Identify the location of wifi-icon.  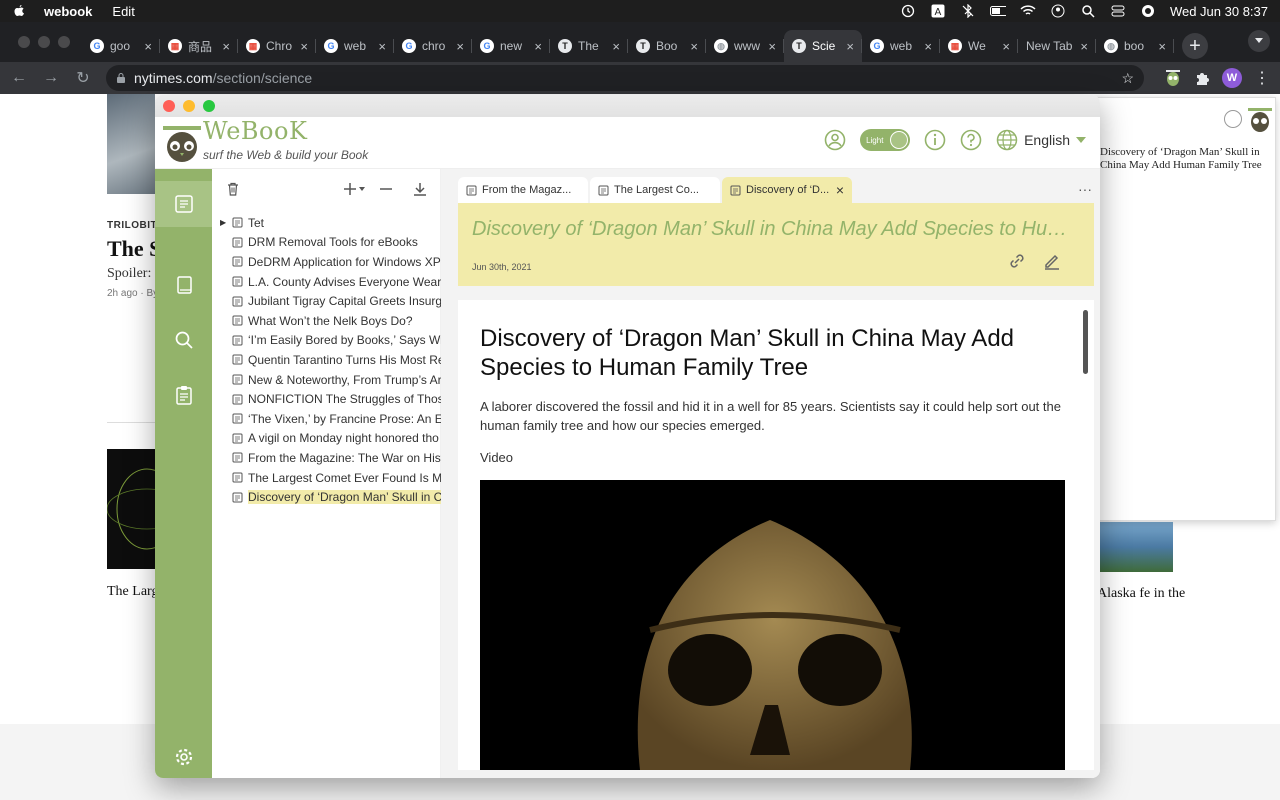
(1028, 11).